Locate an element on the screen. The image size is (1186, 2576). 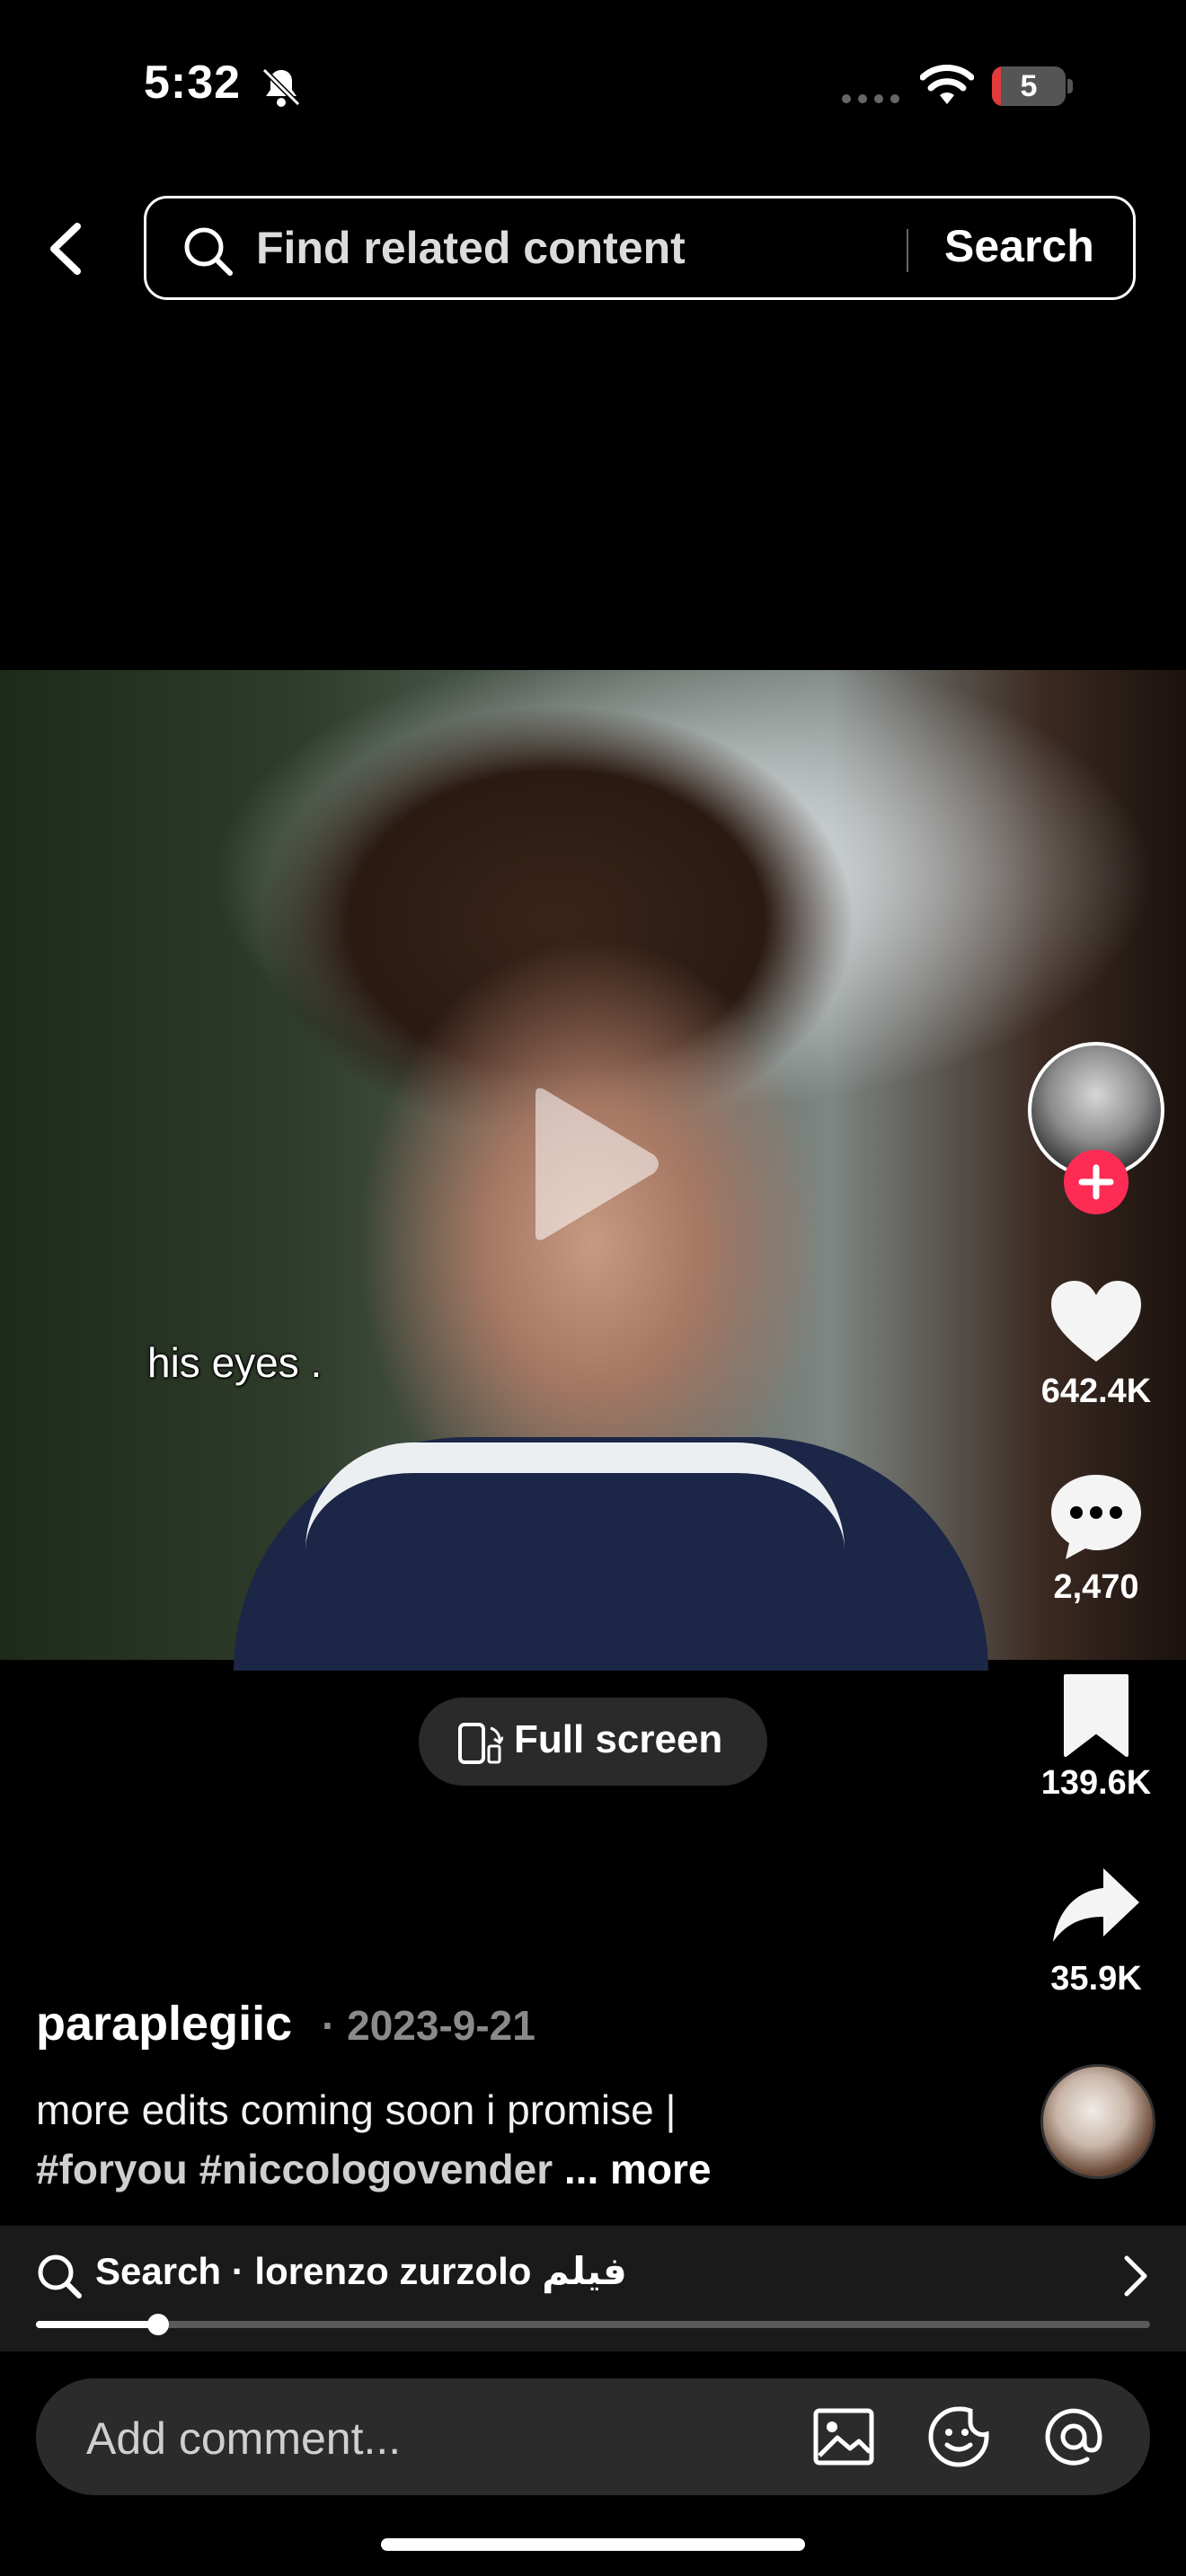
related-search-text: Search · lorenzo zurzolo فيلم is located at coordinates (361, 2271).